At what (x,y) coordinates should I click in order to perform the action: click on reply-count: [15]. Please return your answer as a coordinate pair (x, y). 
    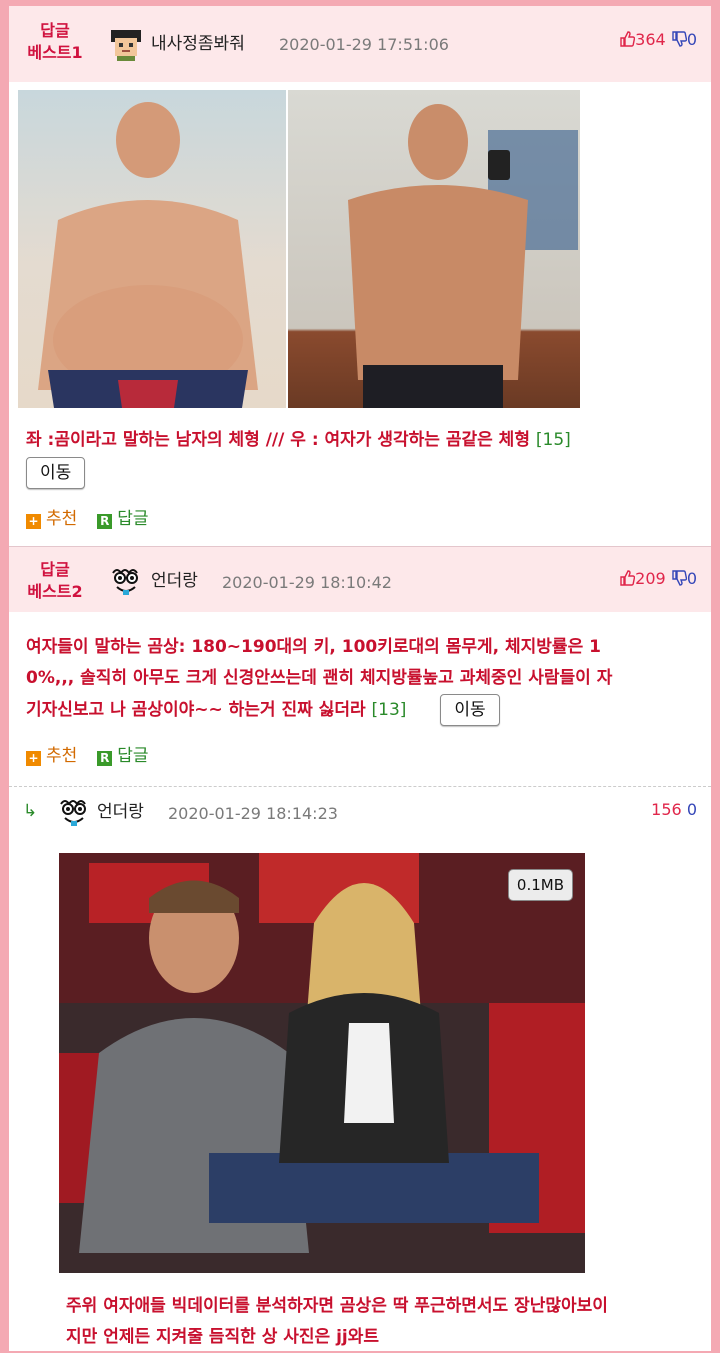
    Looking at the image, I should click on (553, 440).